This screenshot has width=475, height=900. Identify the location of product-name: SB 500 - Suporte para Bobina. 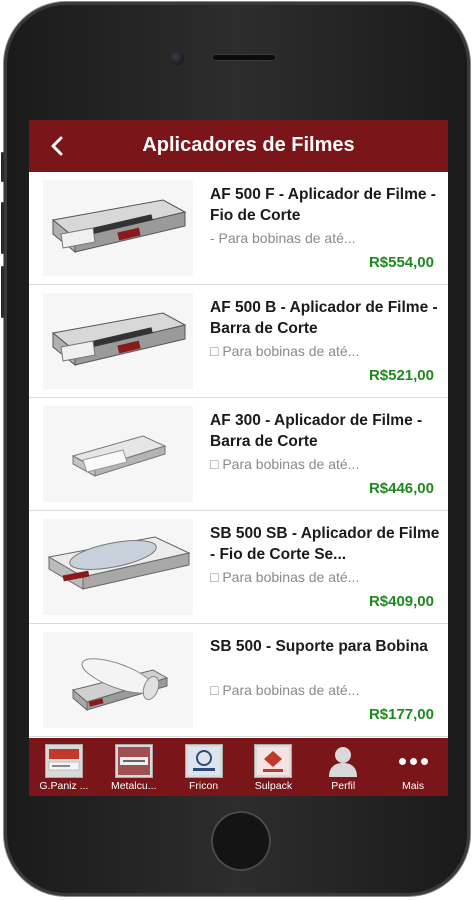
(319, 646).